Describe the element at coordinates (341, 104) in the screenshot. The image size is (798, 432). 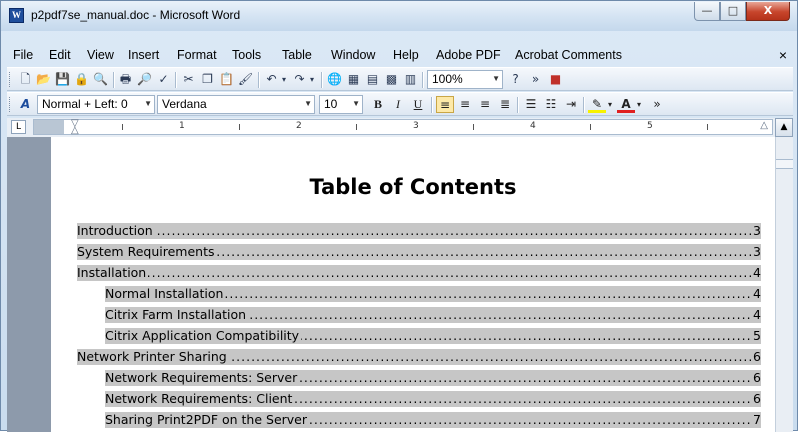
I see `font-size-dropdown: 10 ▼` at that location.